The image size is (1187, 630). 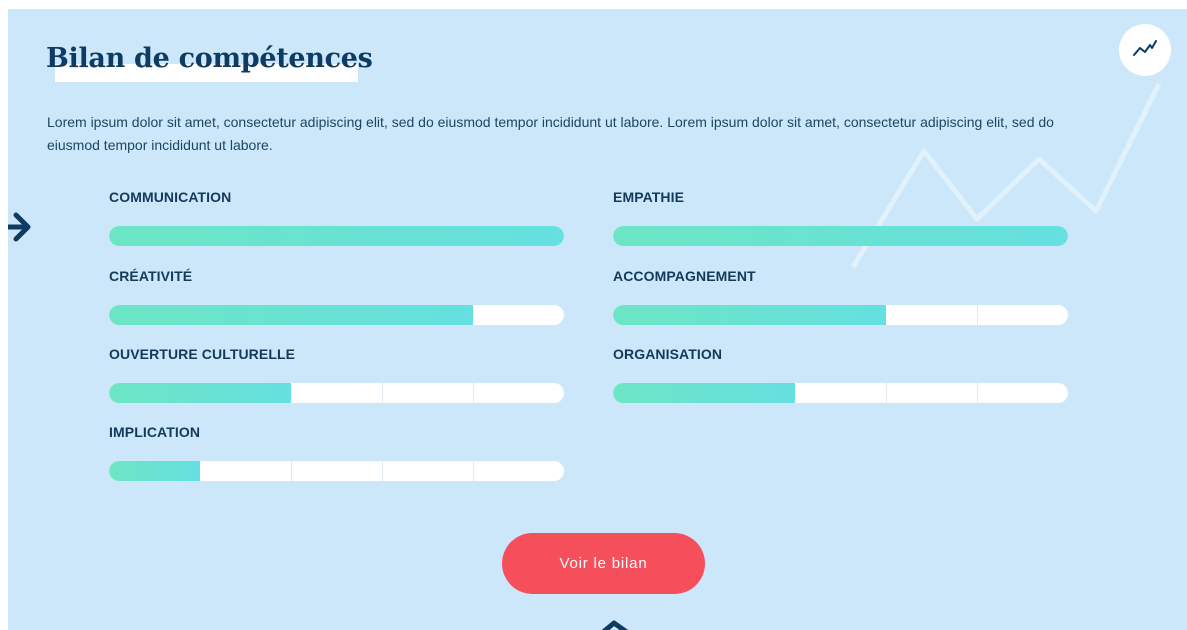 I want to click on skill-ouverture-culturelle: OUVERTURE CULTURELLE, so click(x=336, y=373).